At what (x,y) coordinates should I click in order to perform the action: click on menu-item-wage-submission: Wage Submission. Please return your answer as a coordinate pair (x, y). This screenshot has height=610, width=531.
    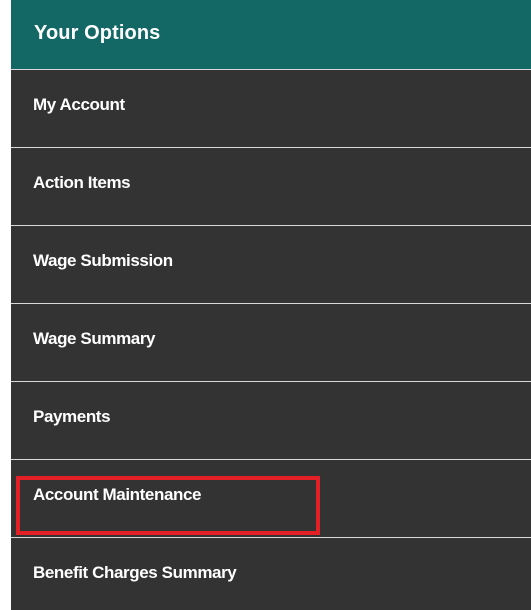
    Looking at the image, I should click on (271, 264).